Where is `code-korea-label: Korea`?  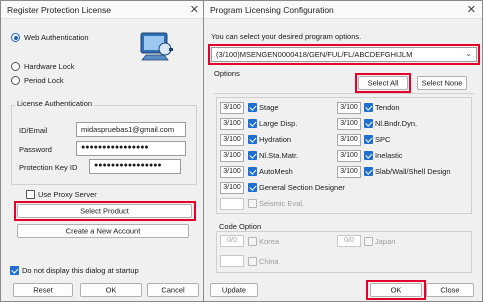
code-korea-label: Korea is located at coordinates (269, 241).